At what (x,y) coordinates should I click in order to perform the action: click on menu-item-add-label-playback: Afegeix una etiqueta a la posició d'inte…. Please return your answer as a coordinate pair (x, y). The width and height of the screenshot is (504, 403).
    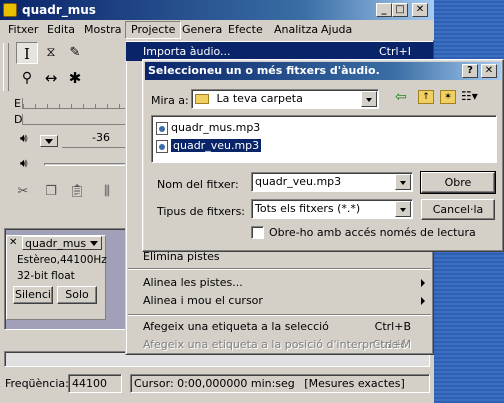
    Looking at the image, I should click on (279, 344).